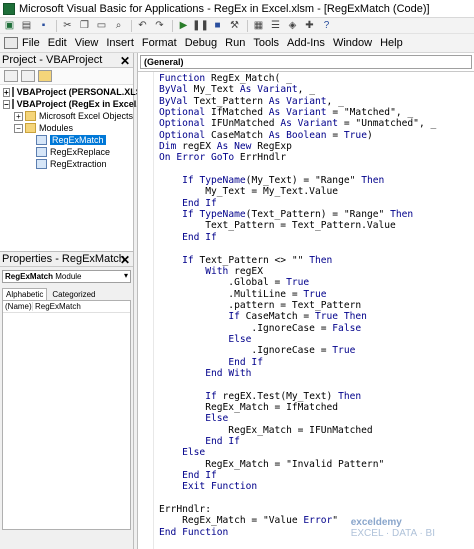 The image size is (474, 549). What do you see at coordinates (69, 104) in the screenshot?
I see `tree-item-regex-workbook: − VBAProject (RegEx in Excel.` at bounding box center [69, 104].